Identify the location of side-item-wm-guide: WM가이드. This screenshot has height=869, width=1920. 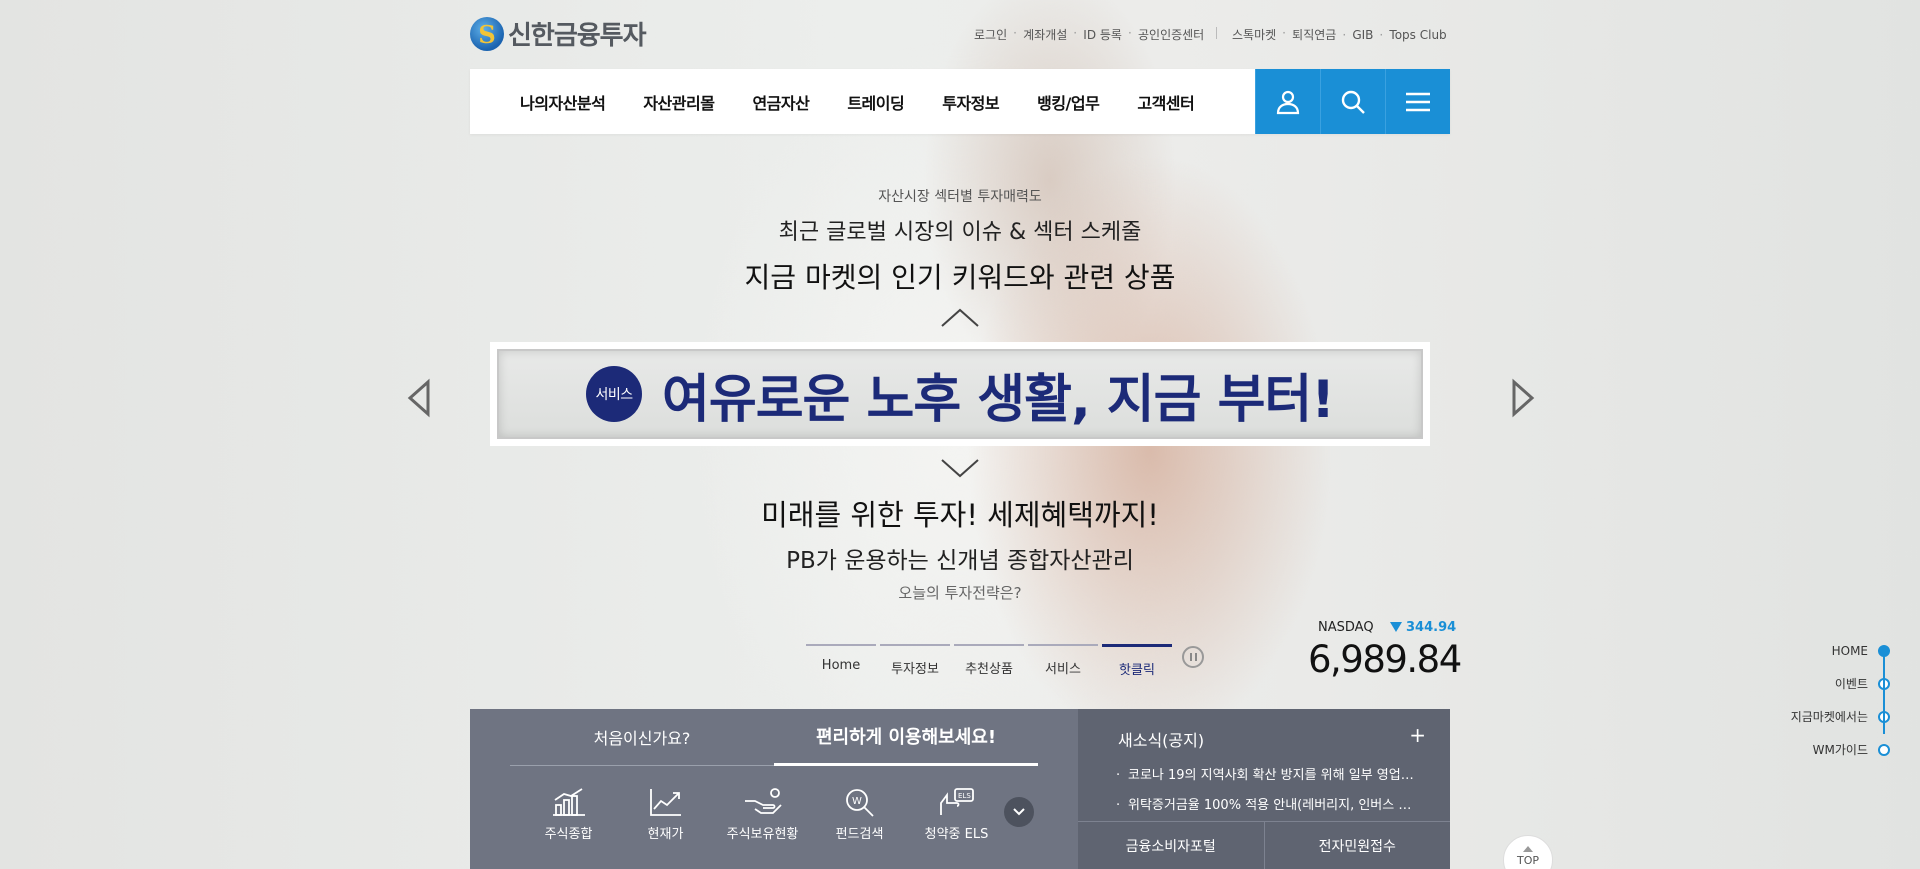
(1840, 749).